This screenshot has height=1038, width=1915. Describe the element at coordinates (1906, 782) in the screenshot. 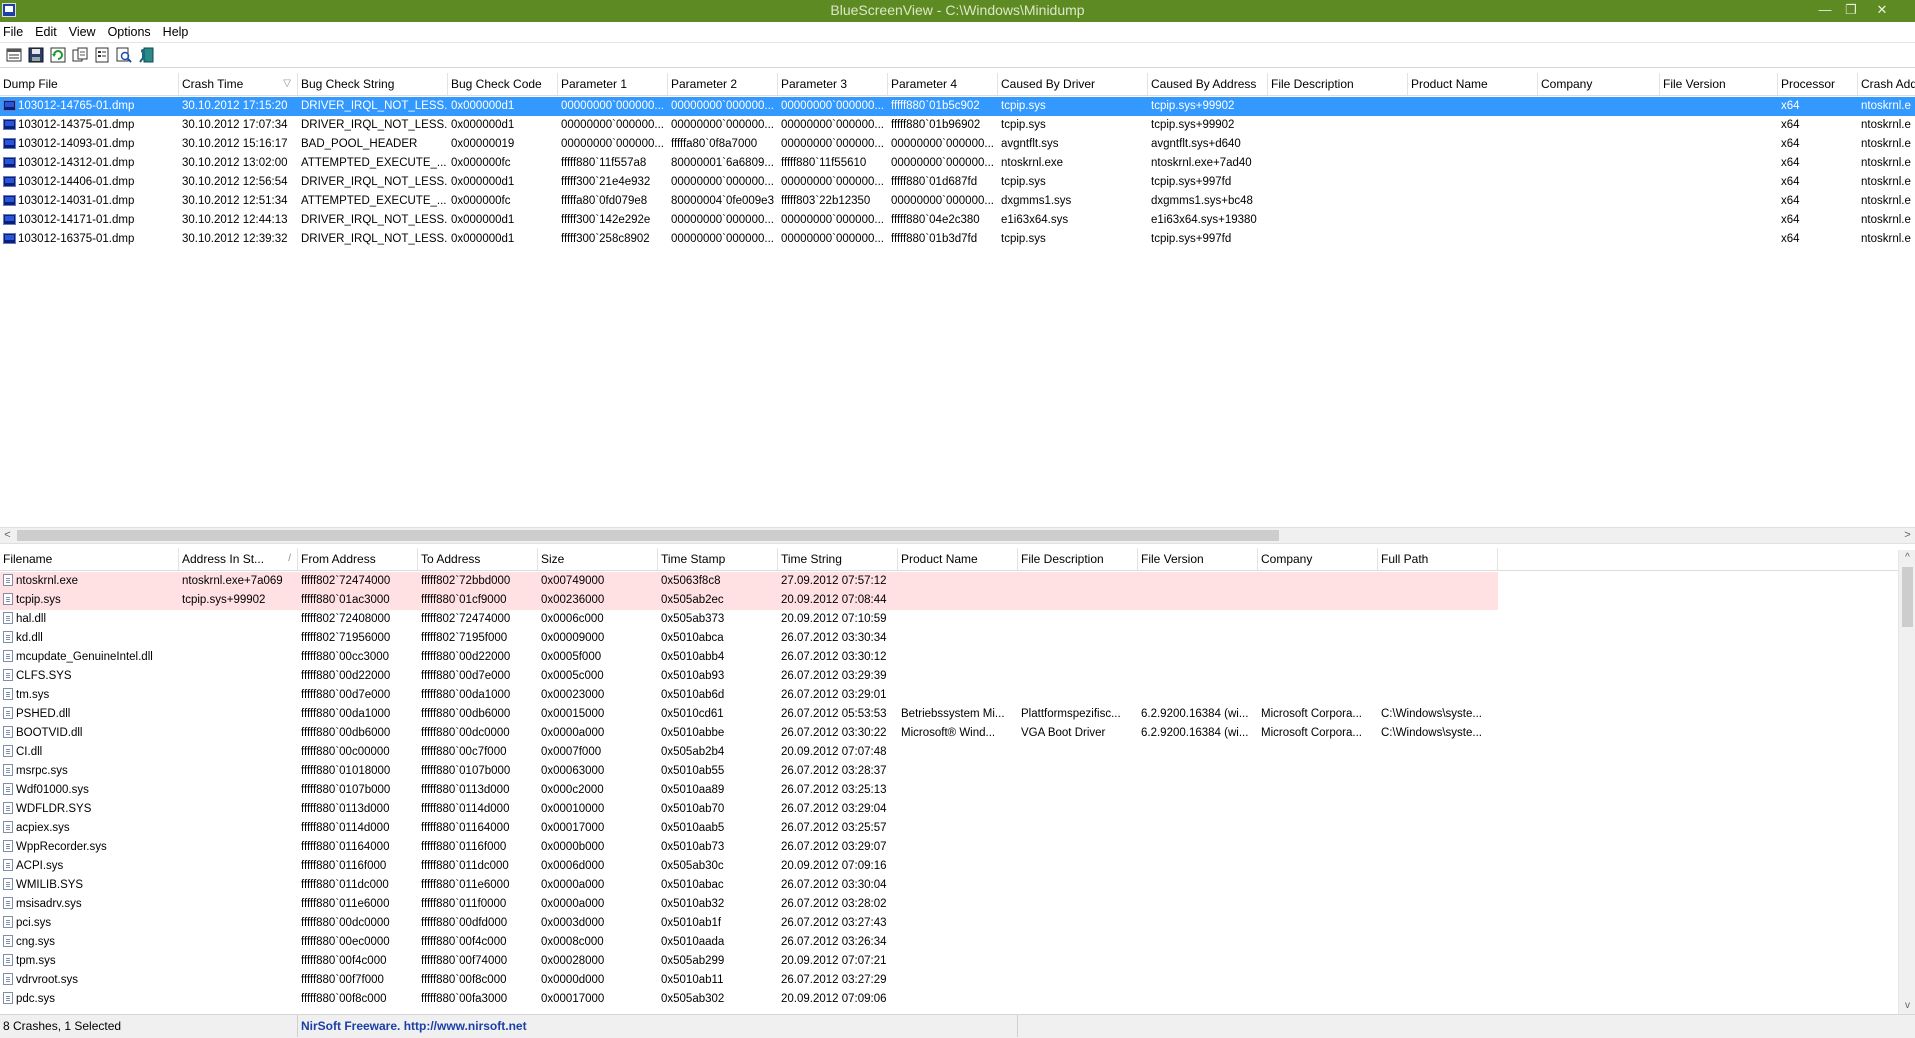

I see `vertical-scrollbar: ^ v` at that location.